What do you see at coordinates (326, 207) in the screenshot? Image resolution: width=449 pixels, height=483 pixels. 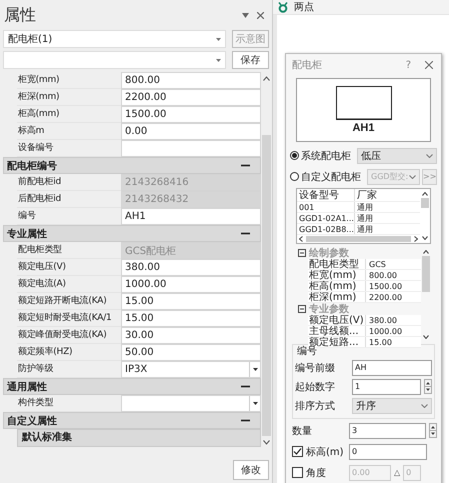 I see `table-cell: 001` at bounding box center [326, 207].